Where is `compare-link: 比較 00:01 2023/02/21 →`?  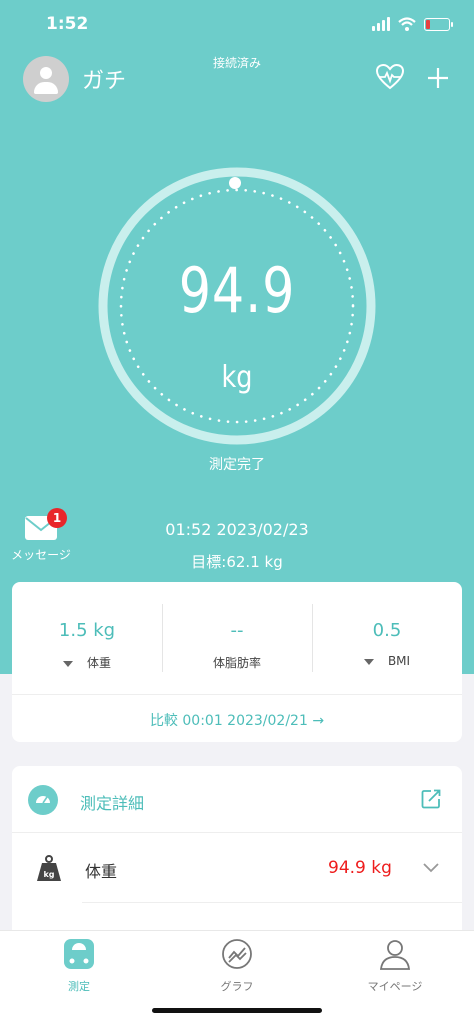
compare-link: 比較 00:01 2023/02/21 → is located at coordinates (237, 720).